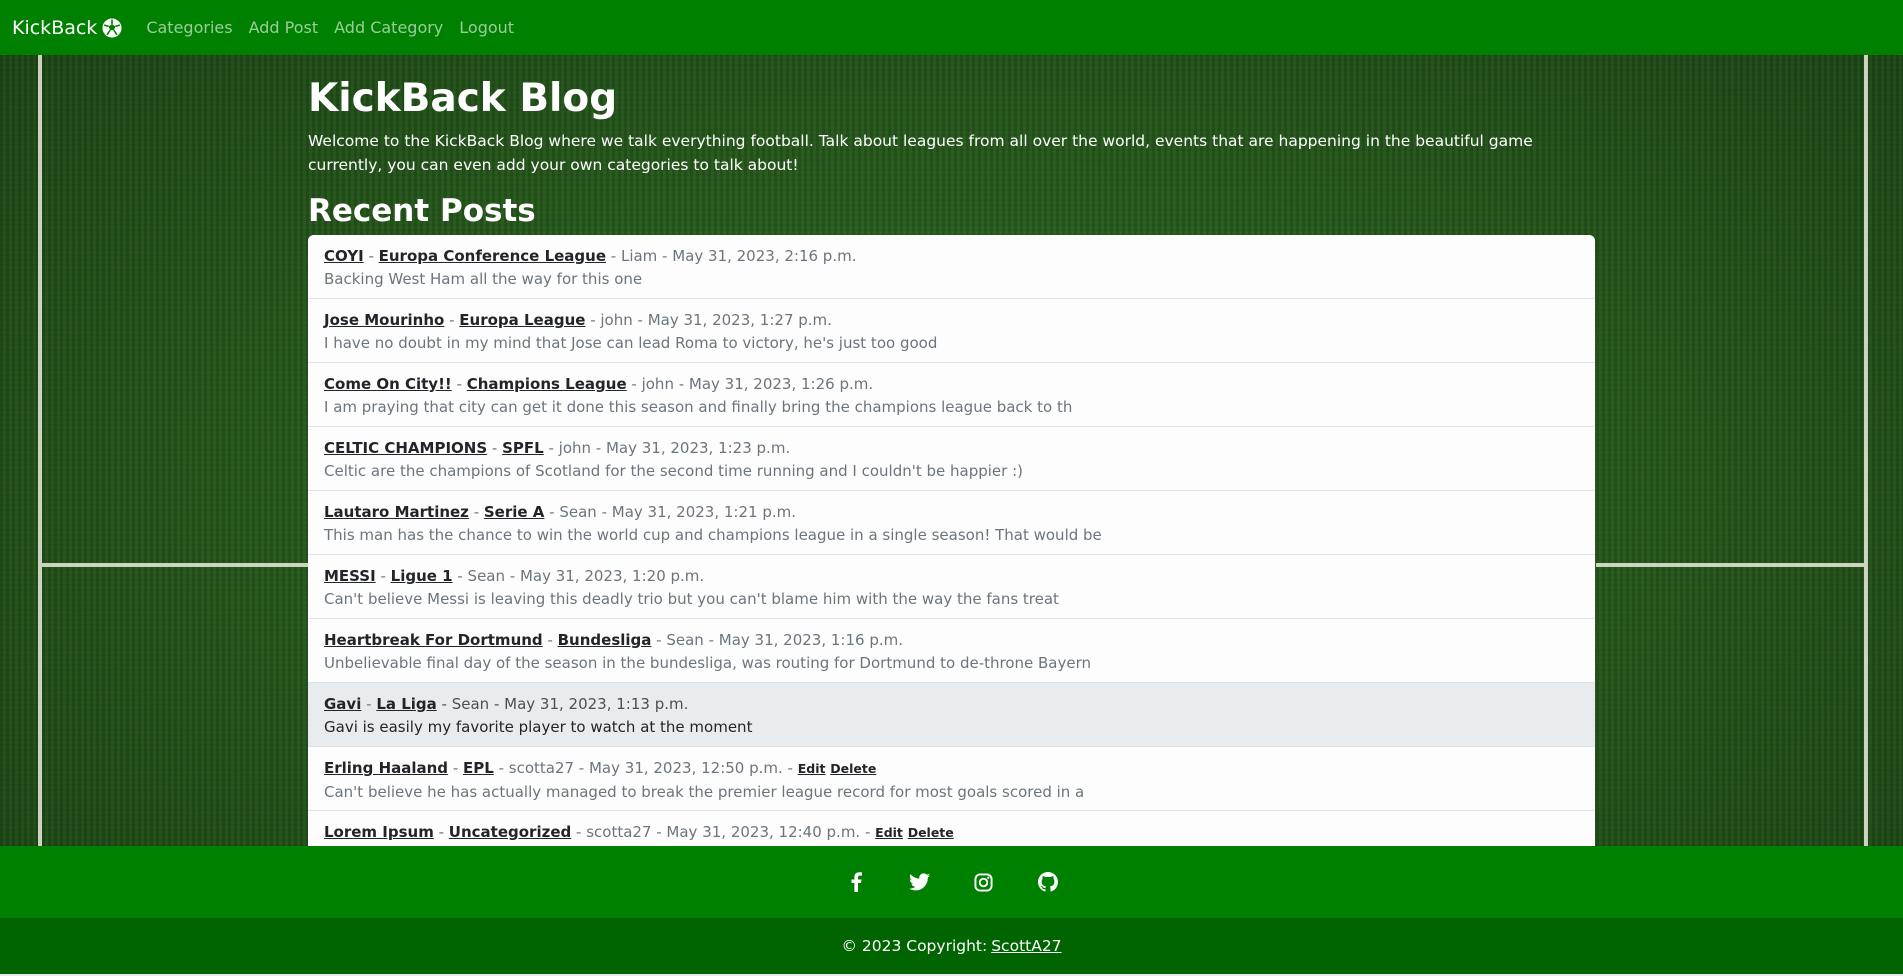  I want to click on soccer-ball-icon, so click(112, 28).